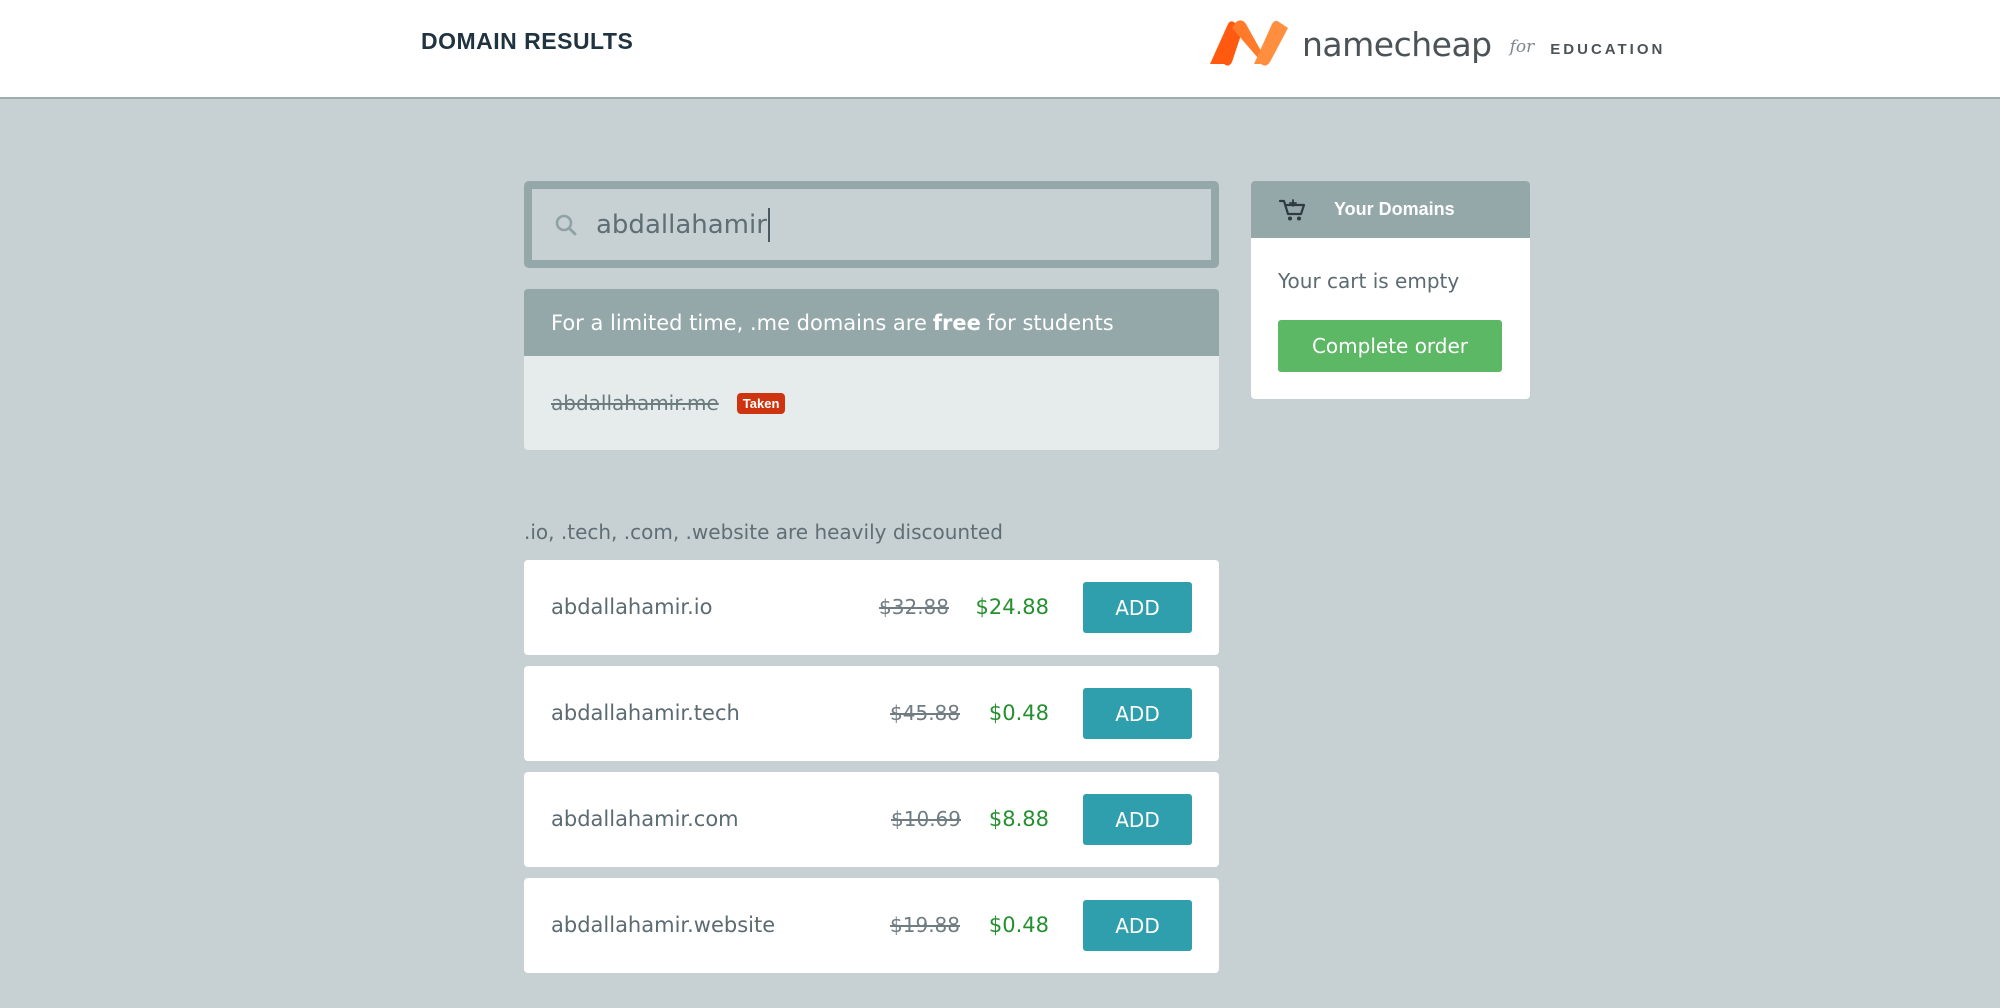  What do you see at coordinates (1018, 819) in the screenshot?
I see `new-price: $8.88` at bounding box center [1018, 819].